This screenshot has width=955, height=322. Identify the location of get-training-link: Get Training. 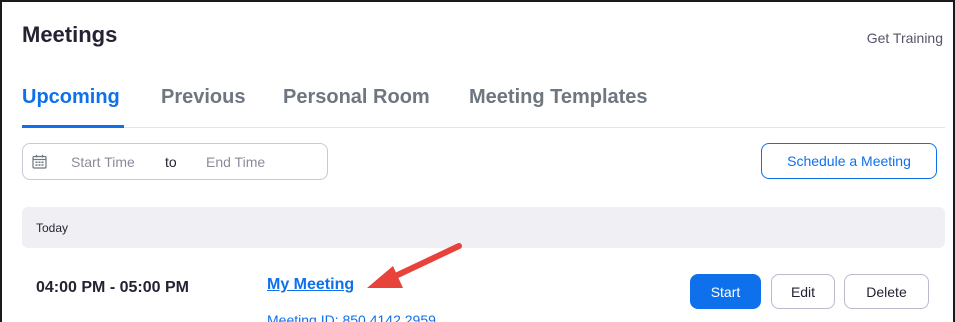
(905, 38).